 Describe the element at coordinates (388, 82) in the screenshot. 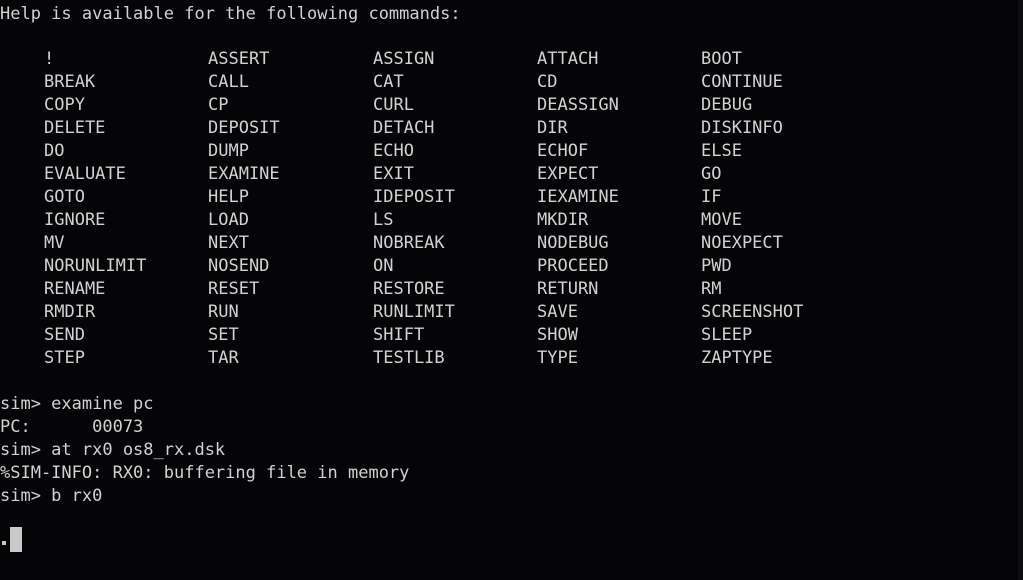

I see `command-name: CAT` at that location.